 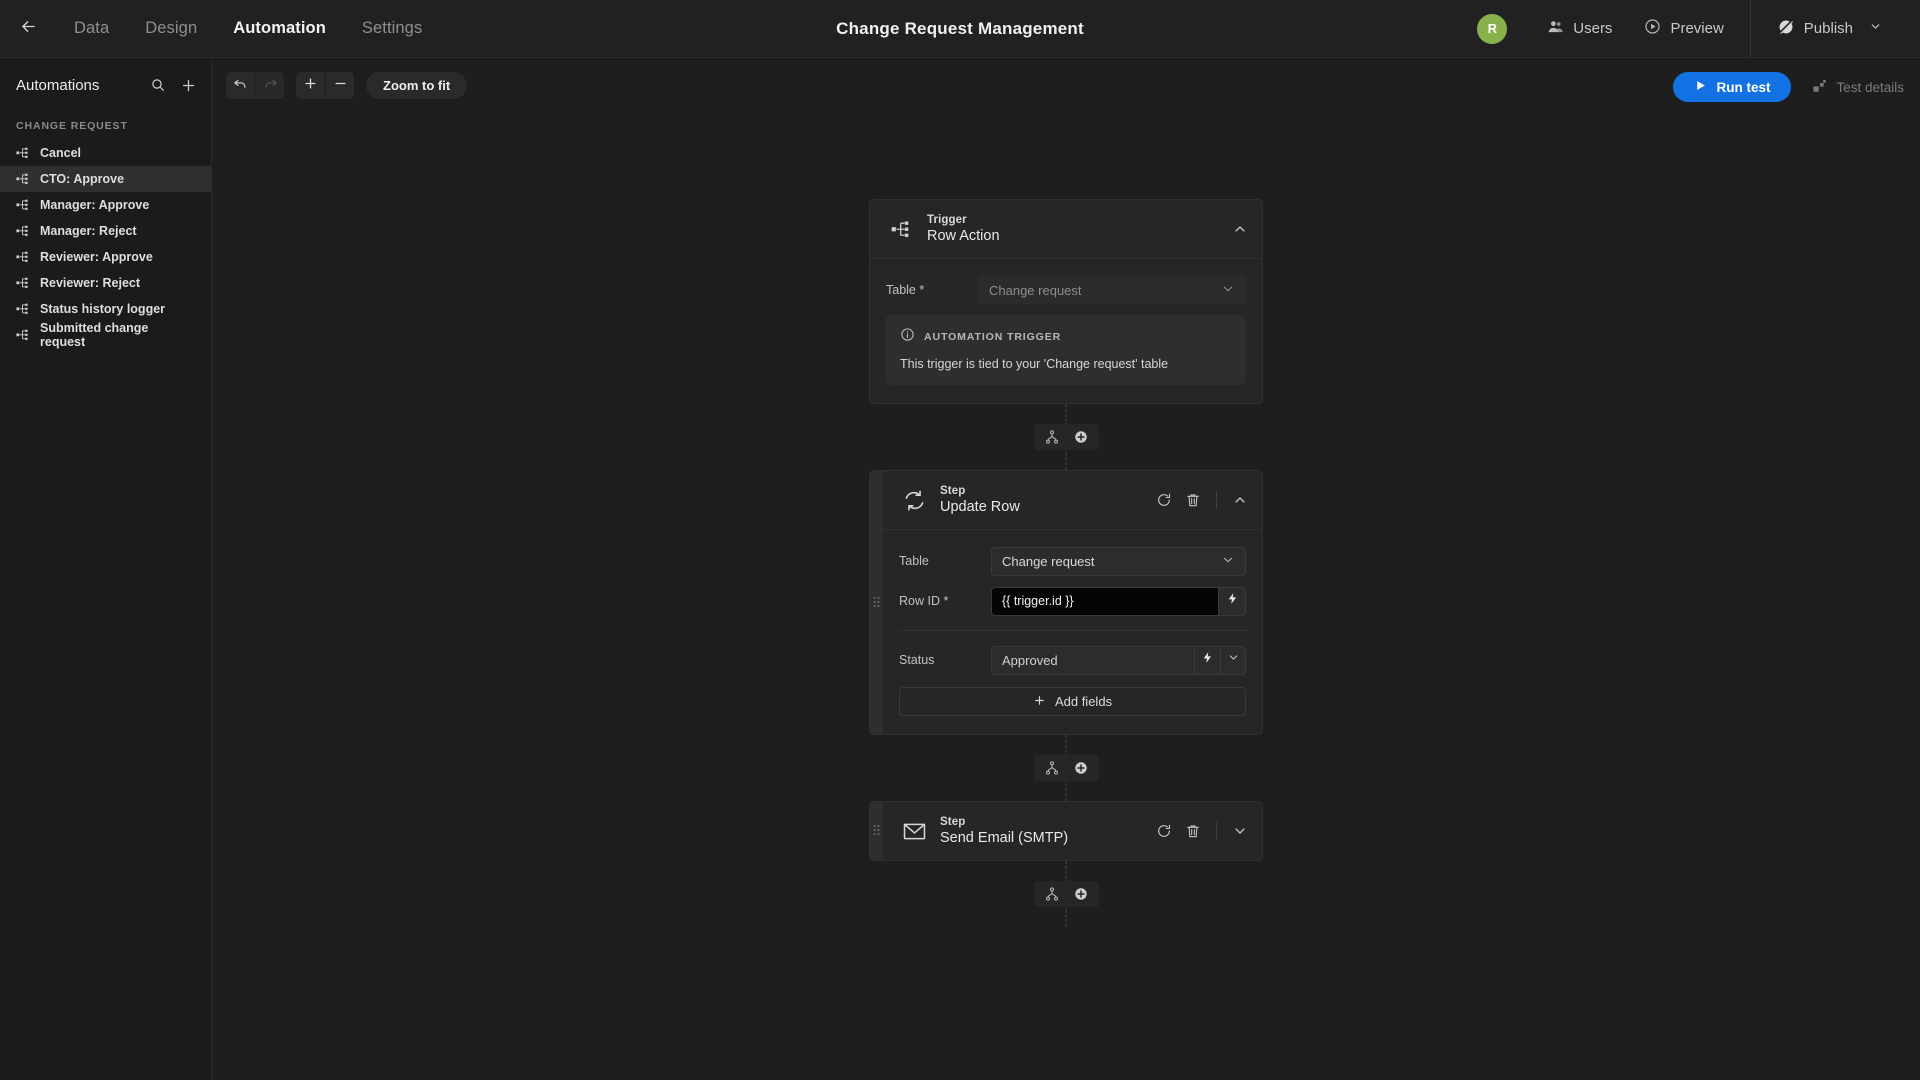 I want to click on status-input: Approved, so click(x=1092, y=660).